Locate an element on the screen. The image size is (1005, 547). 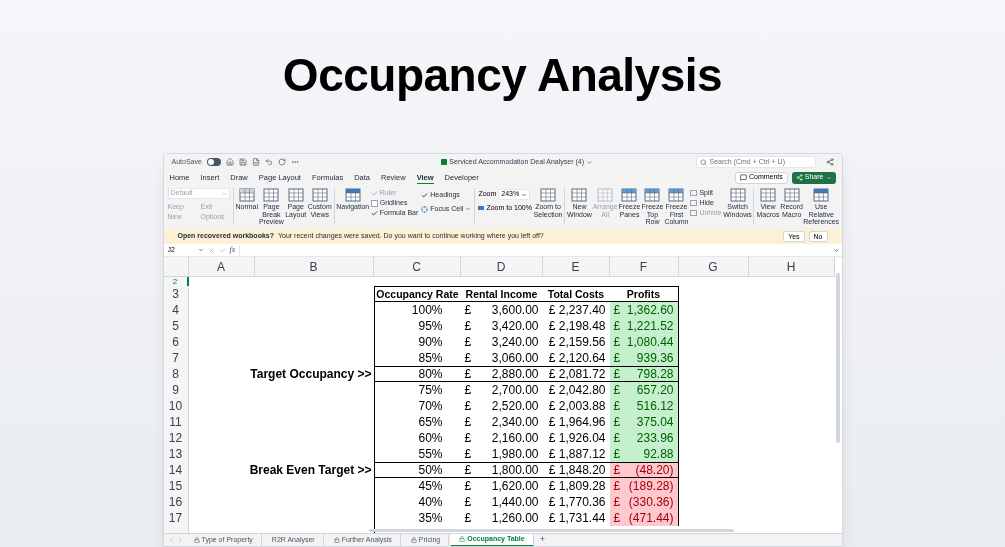
income-cell-text: 1,440.00 is located at coordinates (515, 502).